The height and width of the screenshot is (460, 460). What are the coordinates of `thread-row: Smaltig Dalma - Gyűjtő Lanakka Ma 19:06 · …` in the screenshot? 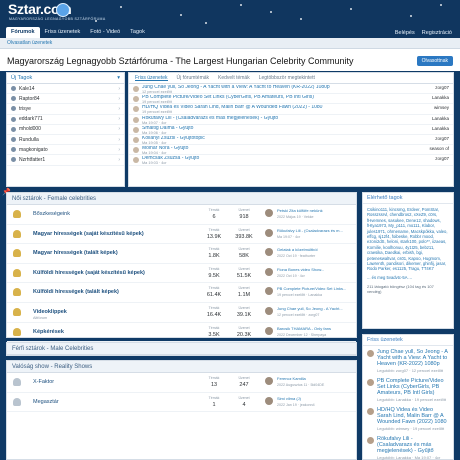 It's located at (291, 130).